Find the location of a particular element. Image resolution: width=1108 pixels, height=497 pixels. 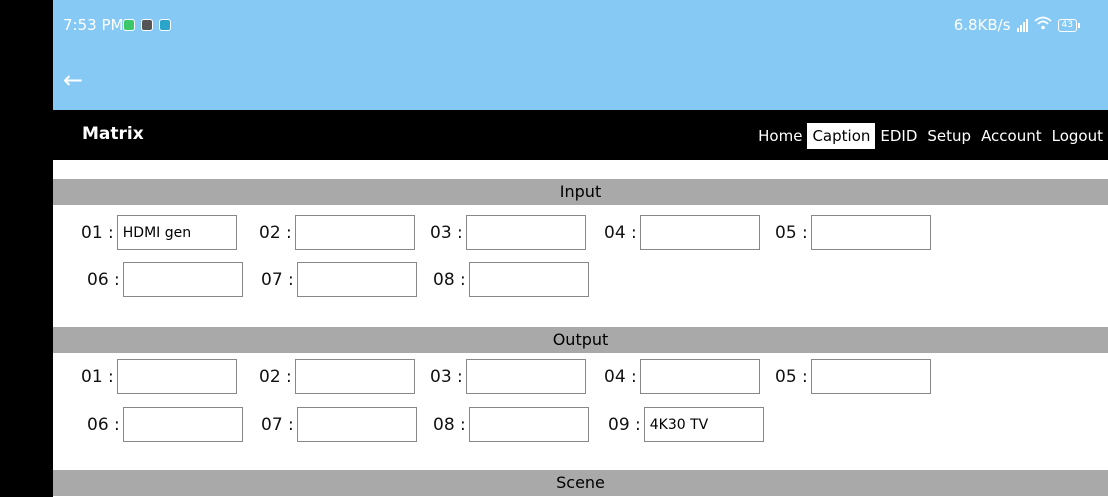

input-label-07: 07 : is located at coordinates (277, 279).